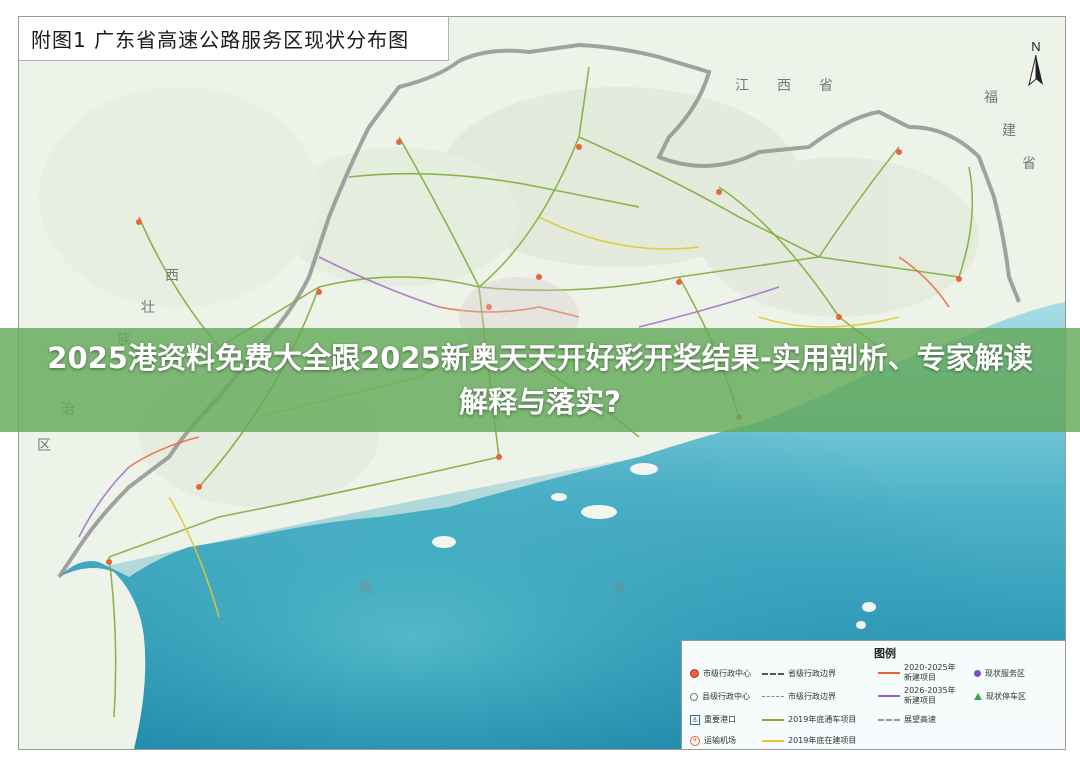  Describe the element at coordinates (784, 86) in the screenshot. I see `label-jiangxi-2: 西` at that location.